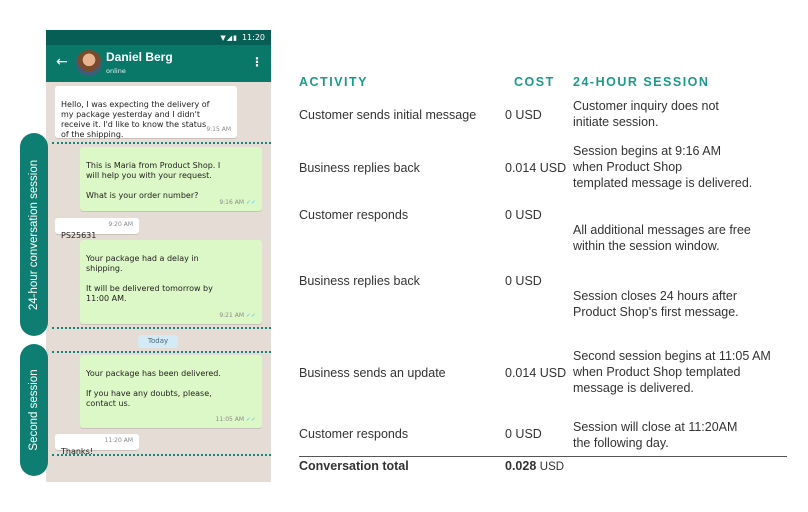 The image size is (808, 512). I want to click on message-time: 9:21 AM, so click(232, 315).